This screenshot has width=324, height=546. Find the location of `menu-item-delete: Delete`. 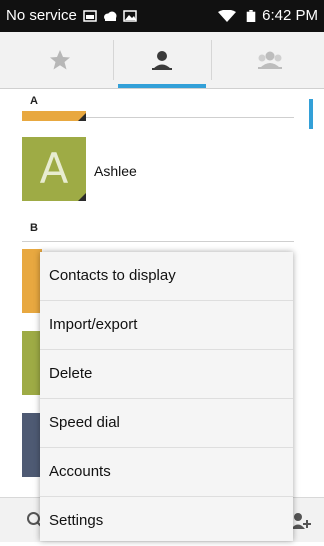

menu-item-delete: Delete is located at coordinates (166, 374).